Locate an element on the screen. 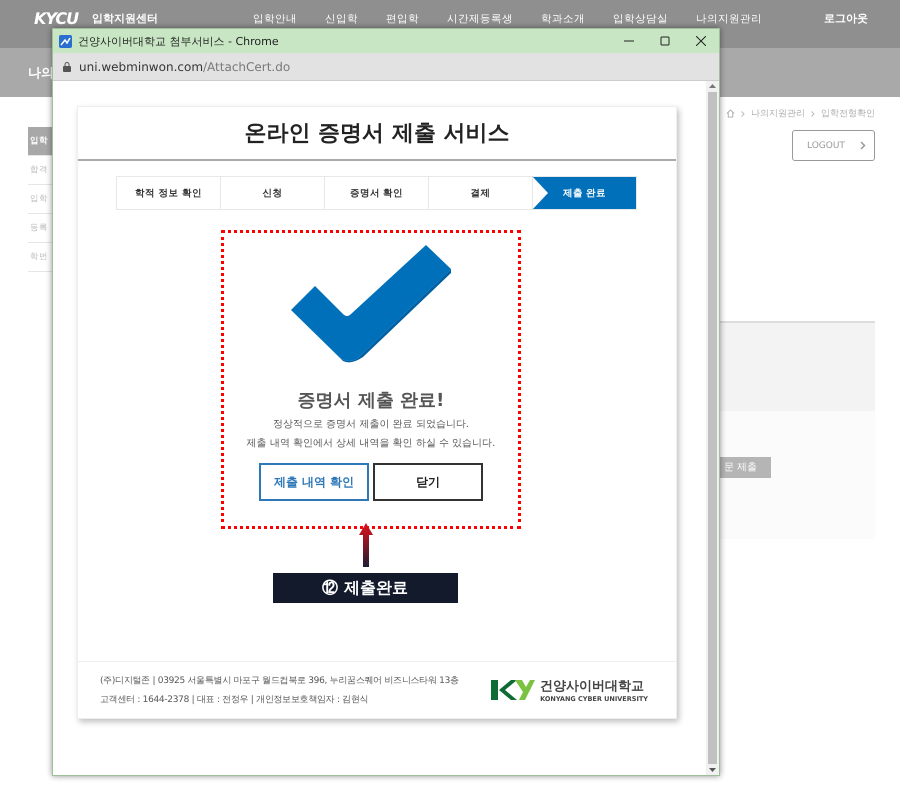 The image size is (900, 800). nav-link: 편입학 is located at coordinates (403, 19).